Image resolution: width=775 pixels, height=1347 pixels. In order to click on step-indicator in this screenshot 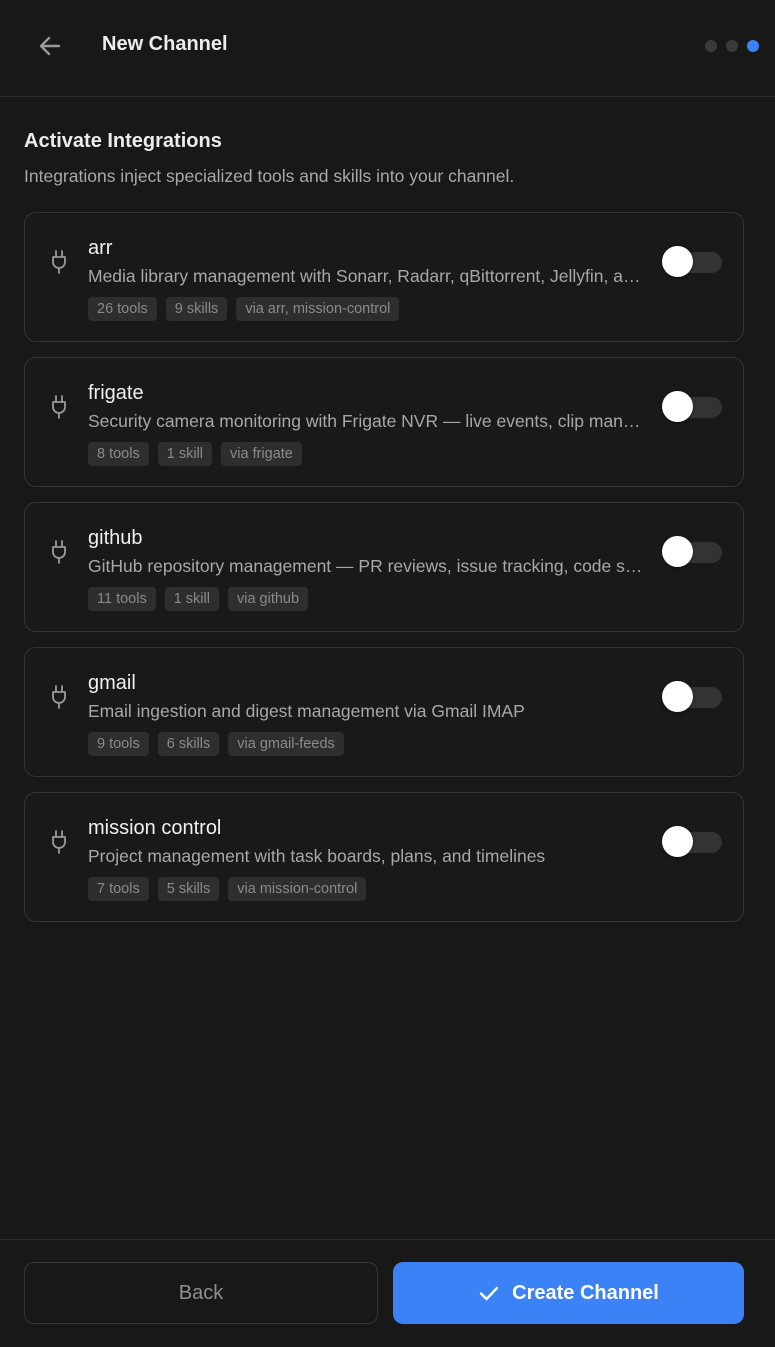, I will do `click(732, 46)`.